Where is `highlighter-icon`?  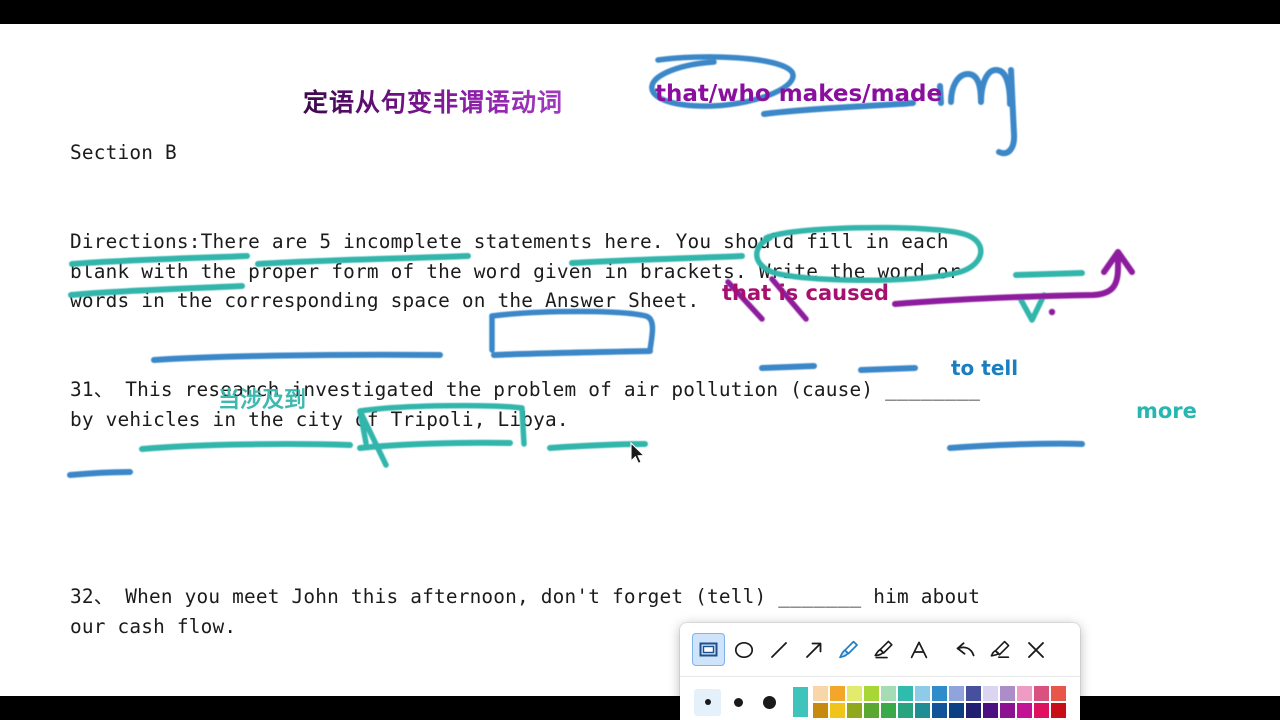
highlighter-icon is located at coordinates (883, 649).